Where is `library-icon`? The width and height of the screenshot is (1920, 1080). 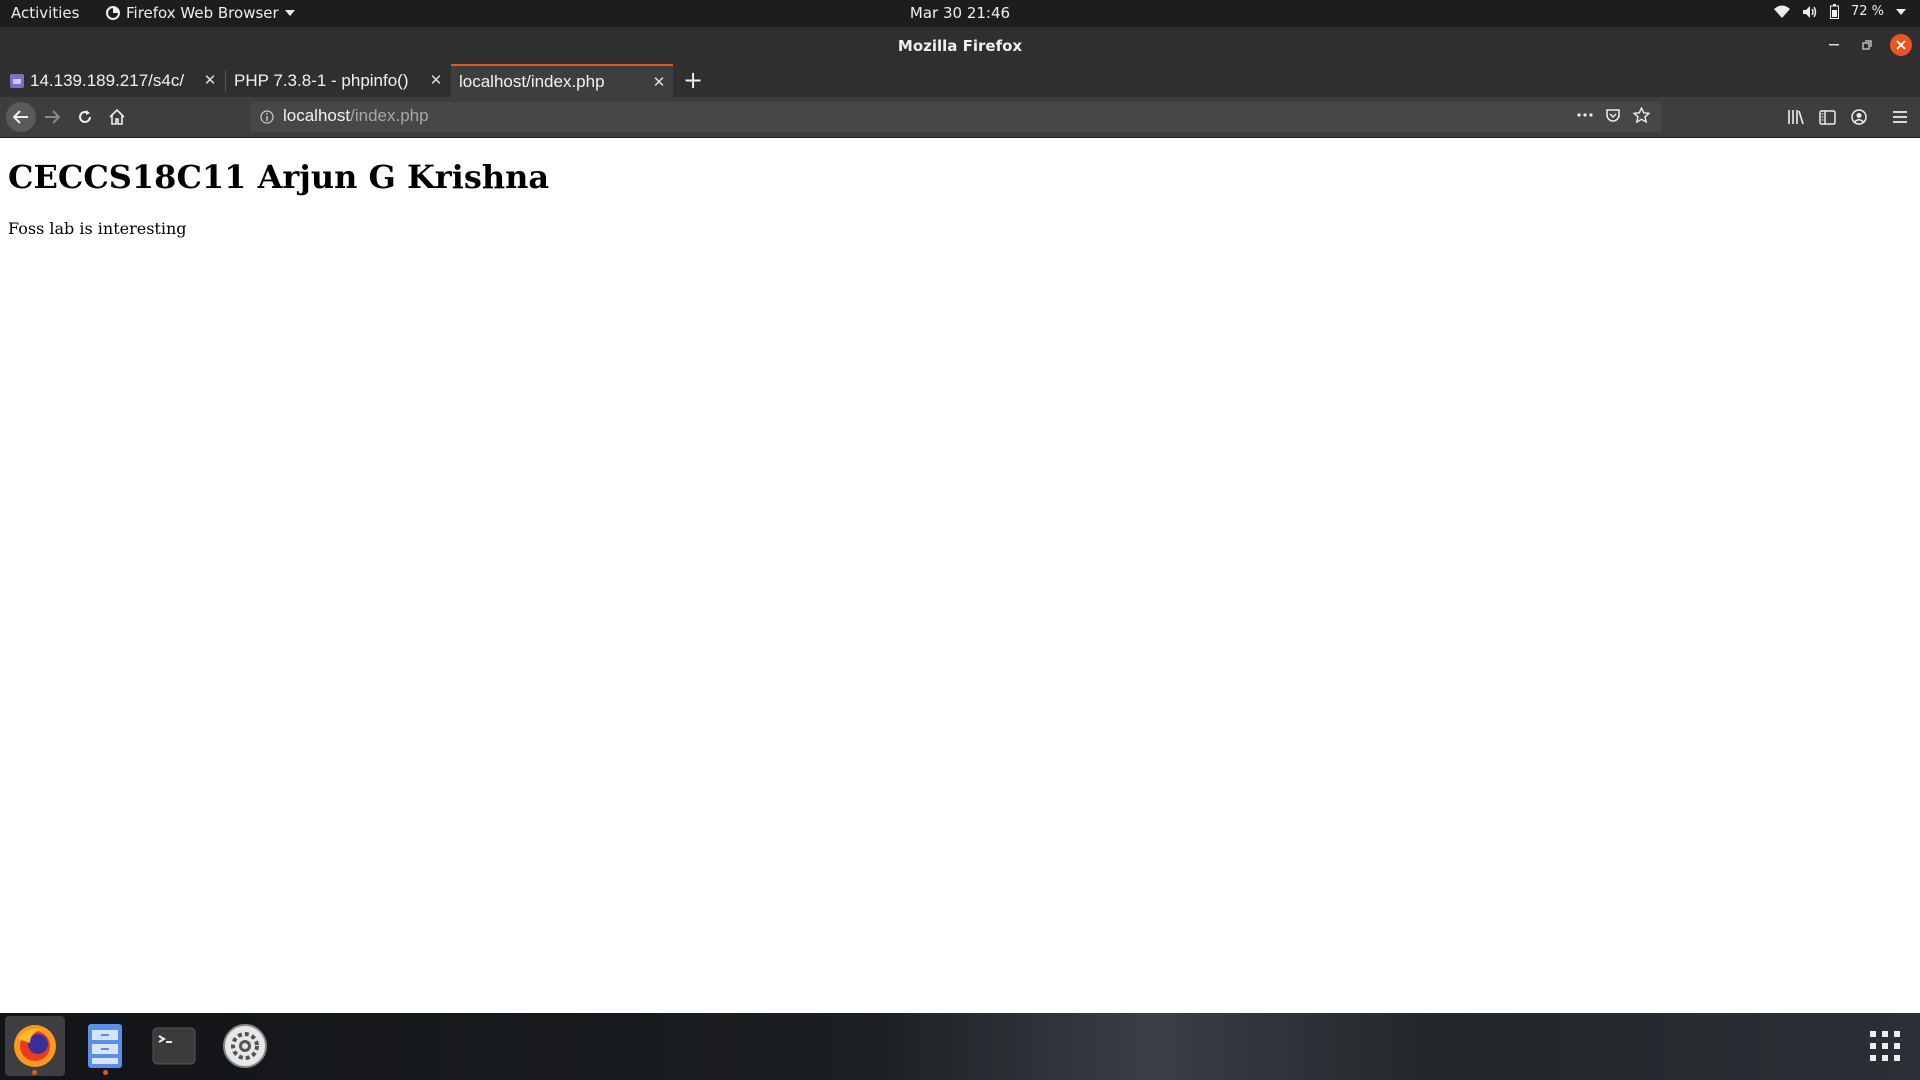
library-icon is located at coordinates (1796, 117).